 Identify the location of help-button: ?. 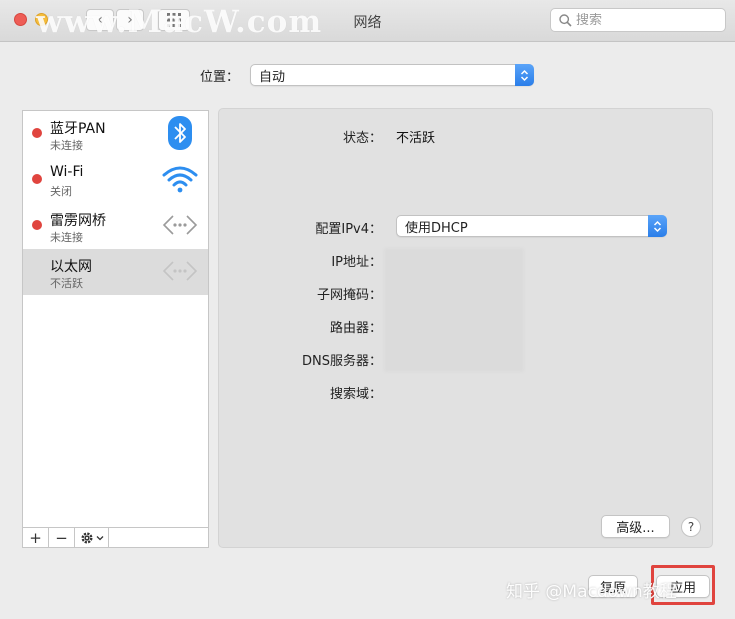
(691, 527).